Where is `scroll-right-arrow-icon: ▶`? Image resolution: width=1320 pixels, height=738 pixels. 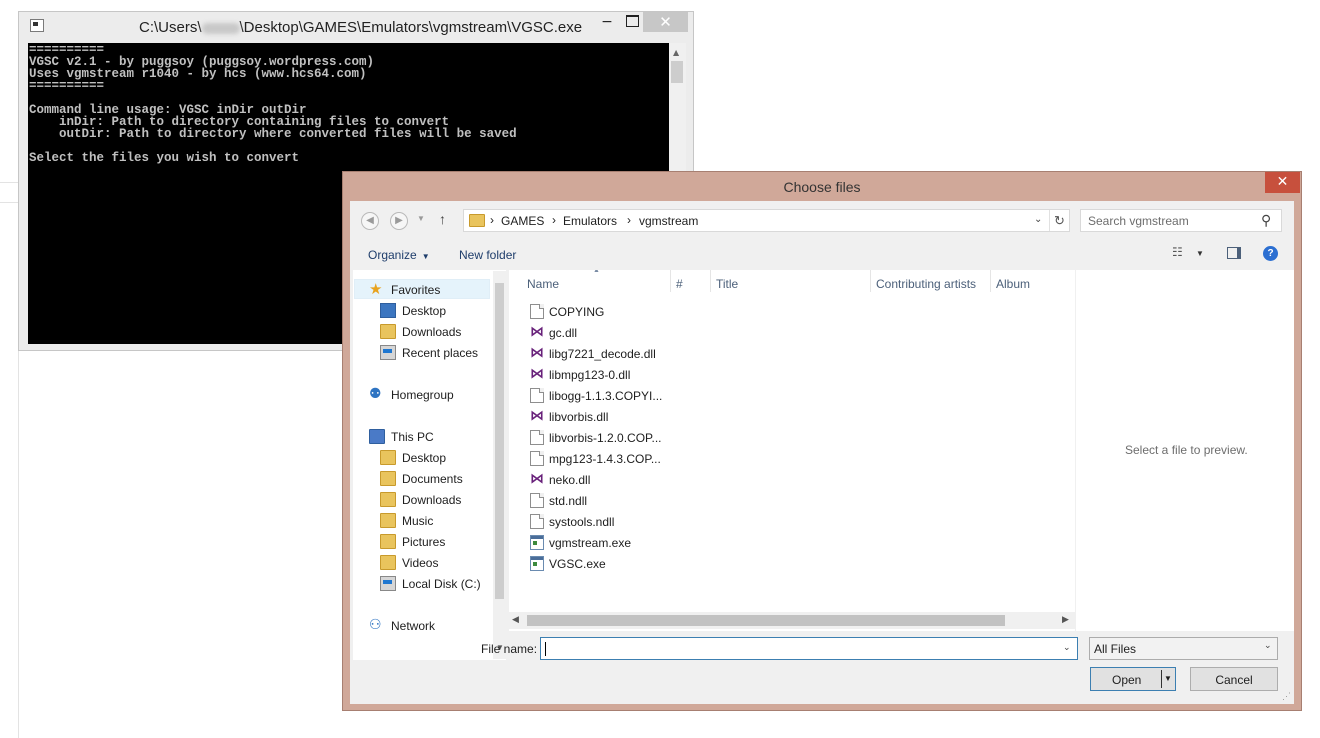 scroll-right-arrow-icon: ▶ is located at coordinates (1065, 619).